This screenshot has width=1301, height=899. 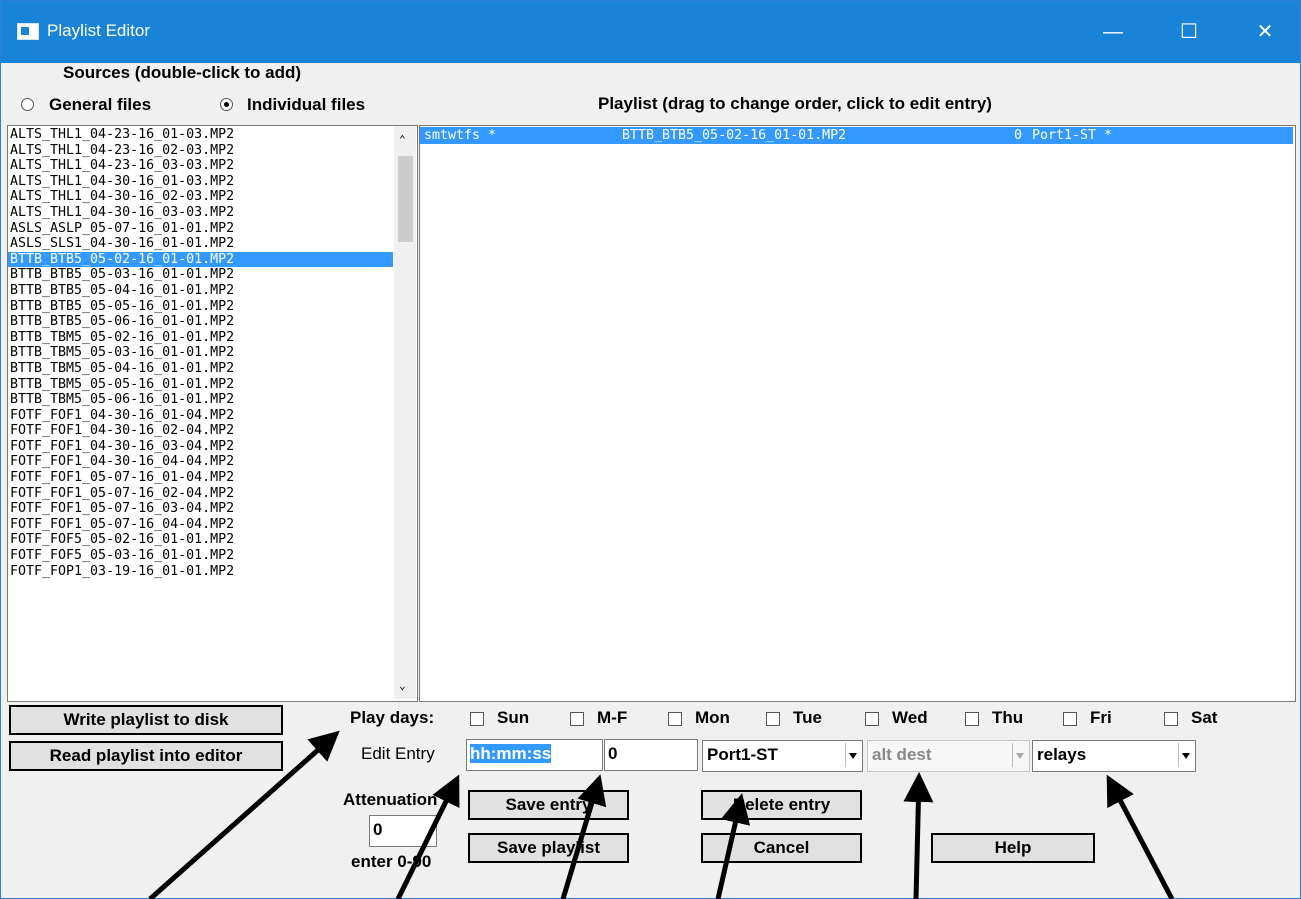 What do you see at coordinates (661, 814) in the screenshot?
I see `annotation-arrows` at bounding box center [661, 814].